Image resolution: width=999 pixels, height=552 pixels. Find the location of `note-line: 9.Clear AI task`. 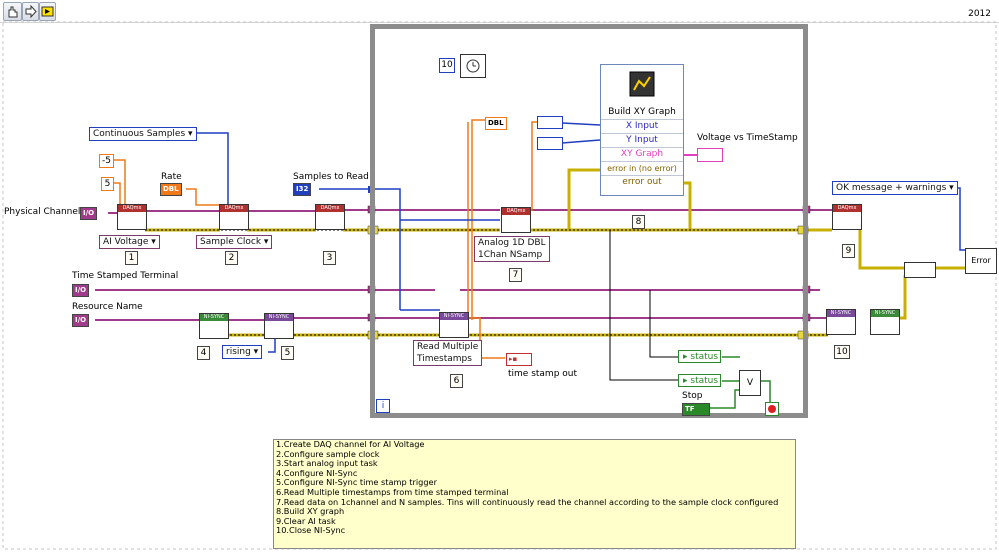

note-line: 9.Clear AI task is located at coordinates (306, 520).